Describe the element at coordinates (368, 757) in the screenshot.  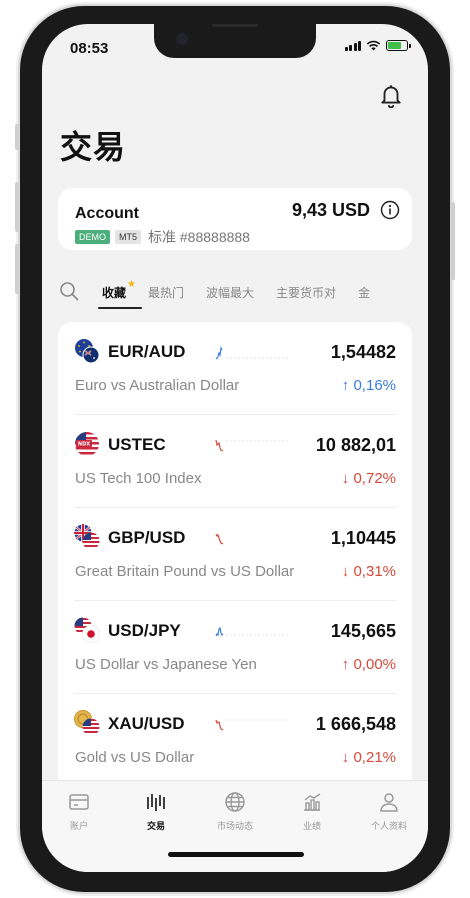
I see `price-change: ↓ 0,21%` at that location.